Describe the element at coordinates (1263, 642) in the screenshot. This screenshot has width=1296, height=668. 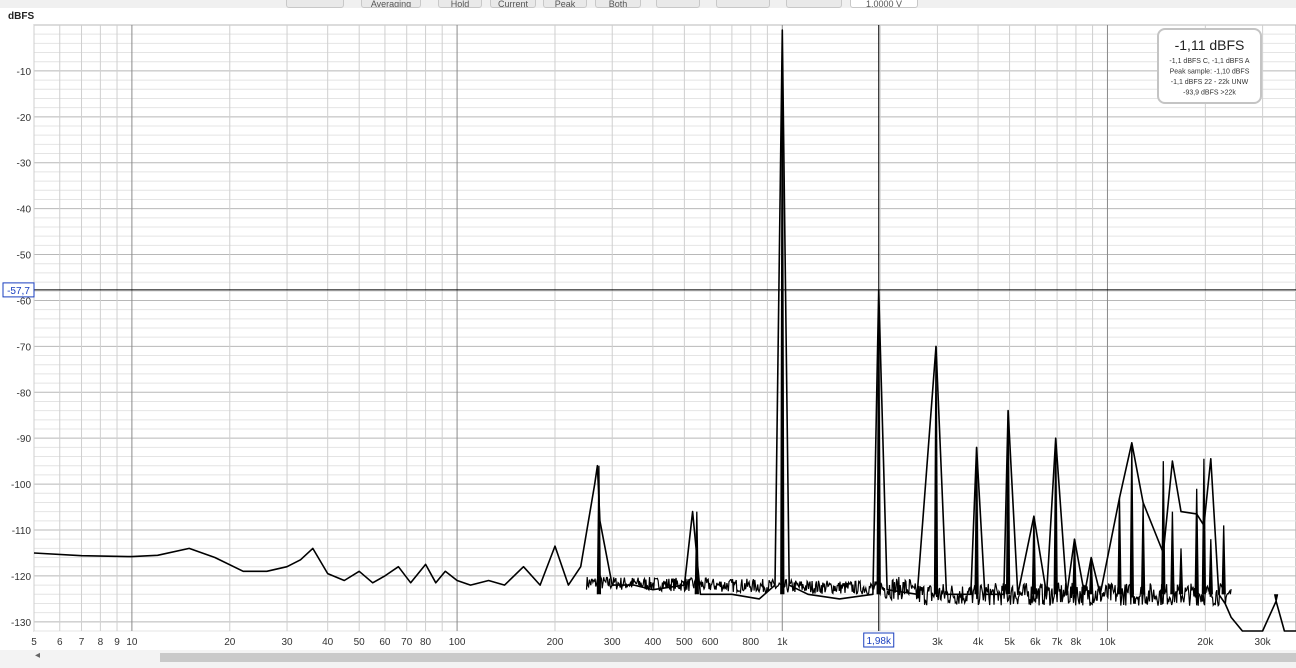
I see `x-tick-label: 30k` at that location.